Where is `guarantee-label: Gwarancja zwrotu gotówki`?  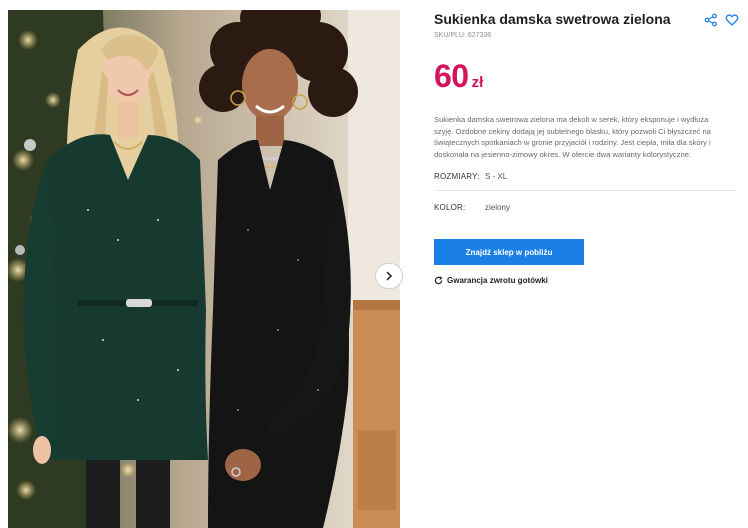
guarantee-label: Gwarancja zwrotu gotówki is located at coordinates (497, 280).